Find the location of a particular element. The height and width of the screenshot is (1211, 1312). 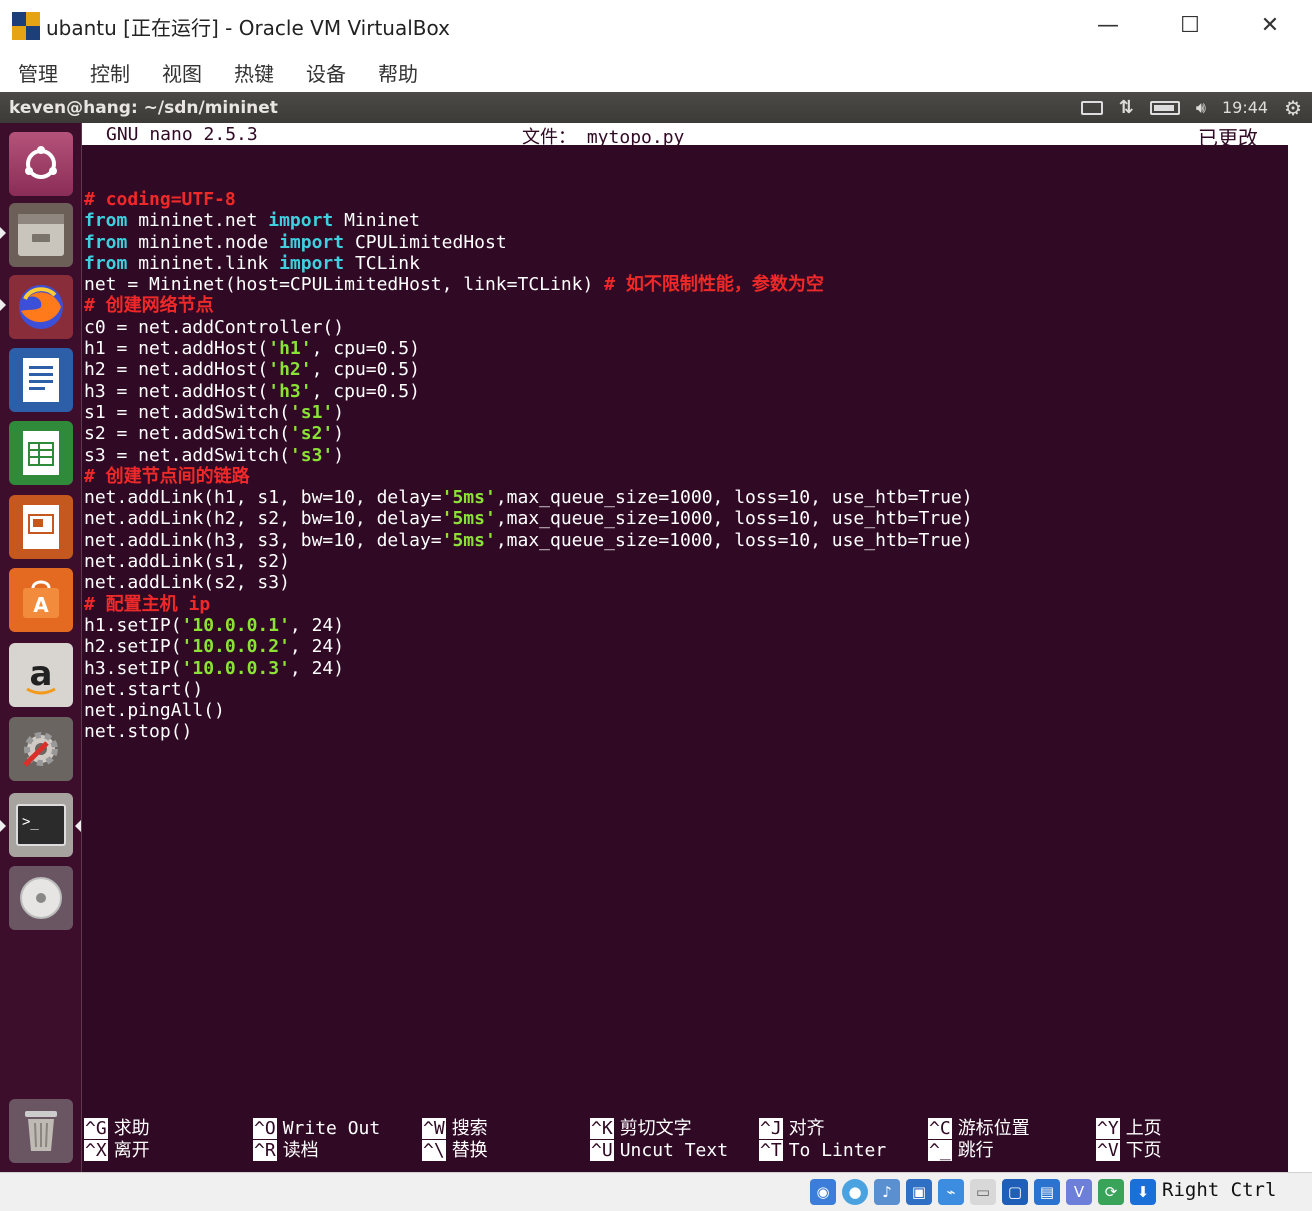

code-token: '5ms' is located at coordinates (468, 498).